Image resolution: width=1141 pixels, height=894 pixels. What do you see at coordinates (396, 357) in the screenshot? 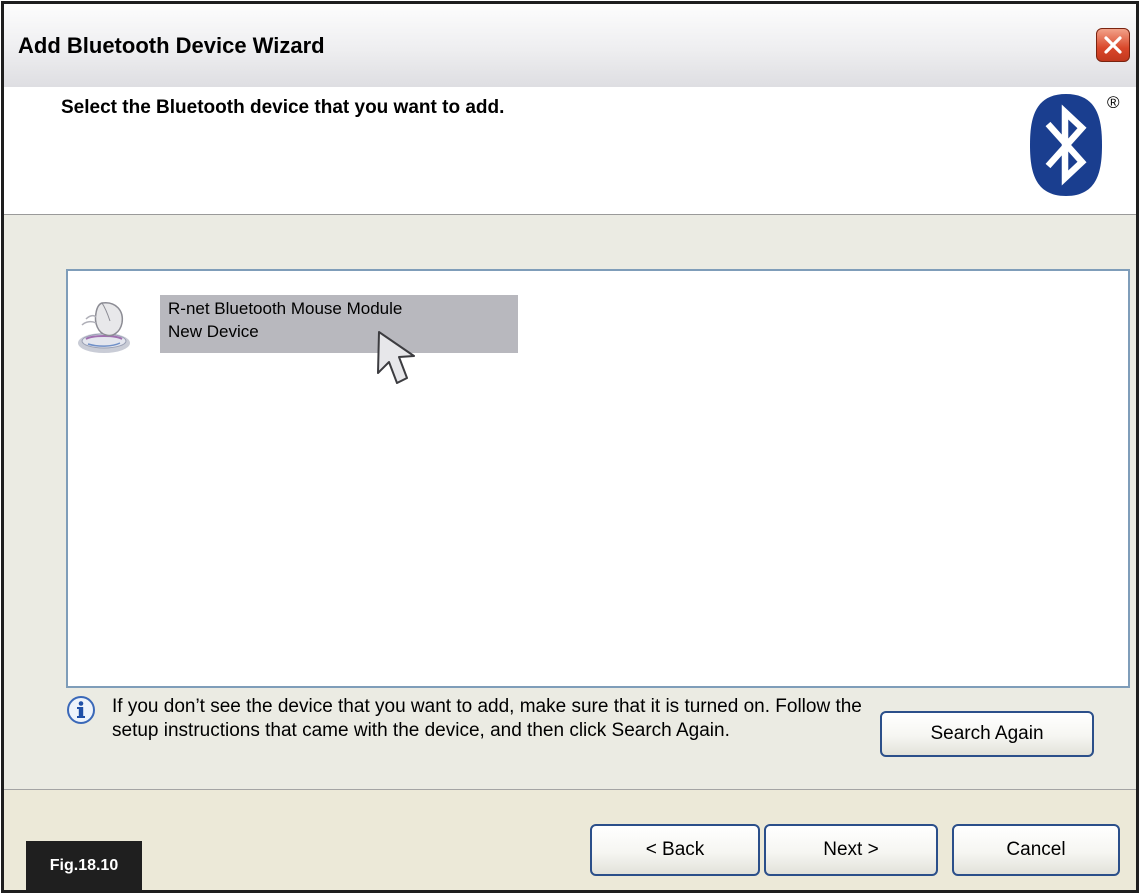
I see `mouse-cursor-icon` at bounding box center [396, 357].